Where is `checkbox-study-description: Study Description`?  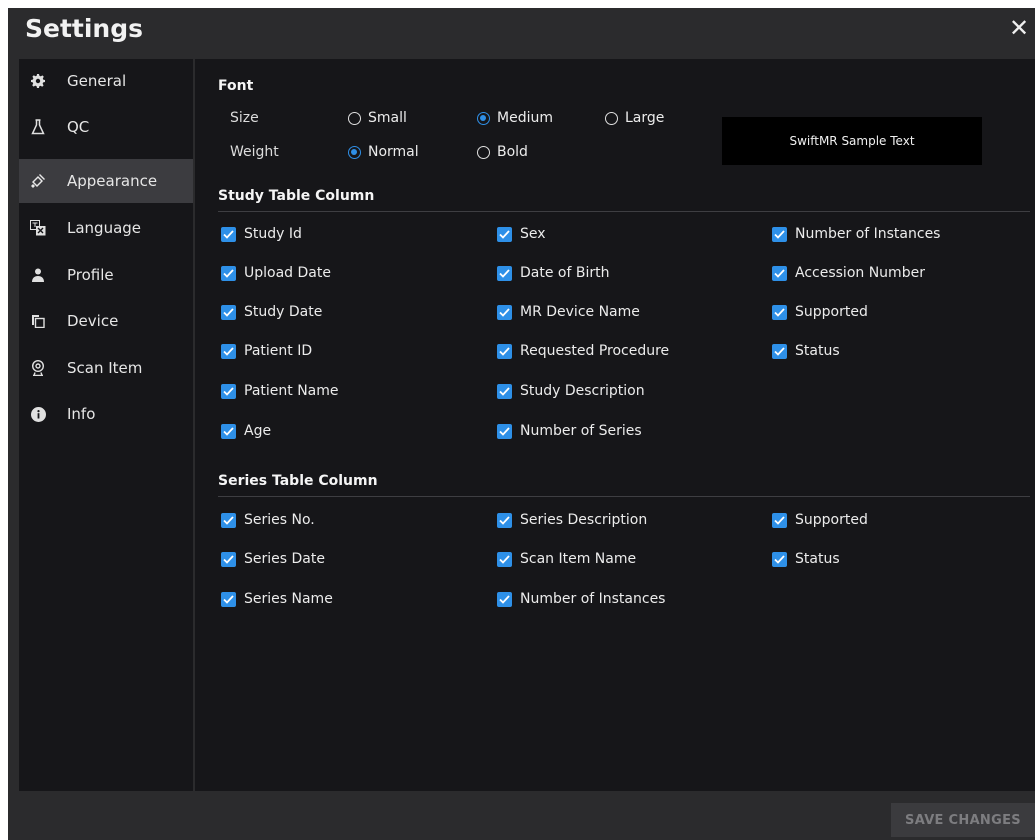
checkbox-study-description: Study Description is located at coordinates (571, 391).